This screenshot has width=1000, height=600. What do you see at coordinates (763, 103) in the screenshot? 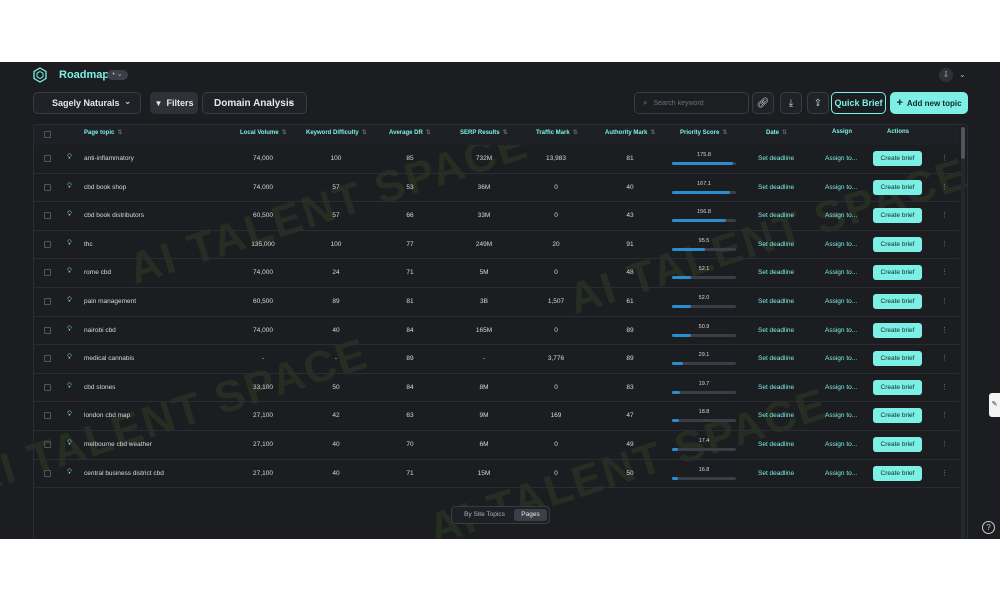
I see `copy-link-button: 🔗︎` at bounding box center [763, 103].